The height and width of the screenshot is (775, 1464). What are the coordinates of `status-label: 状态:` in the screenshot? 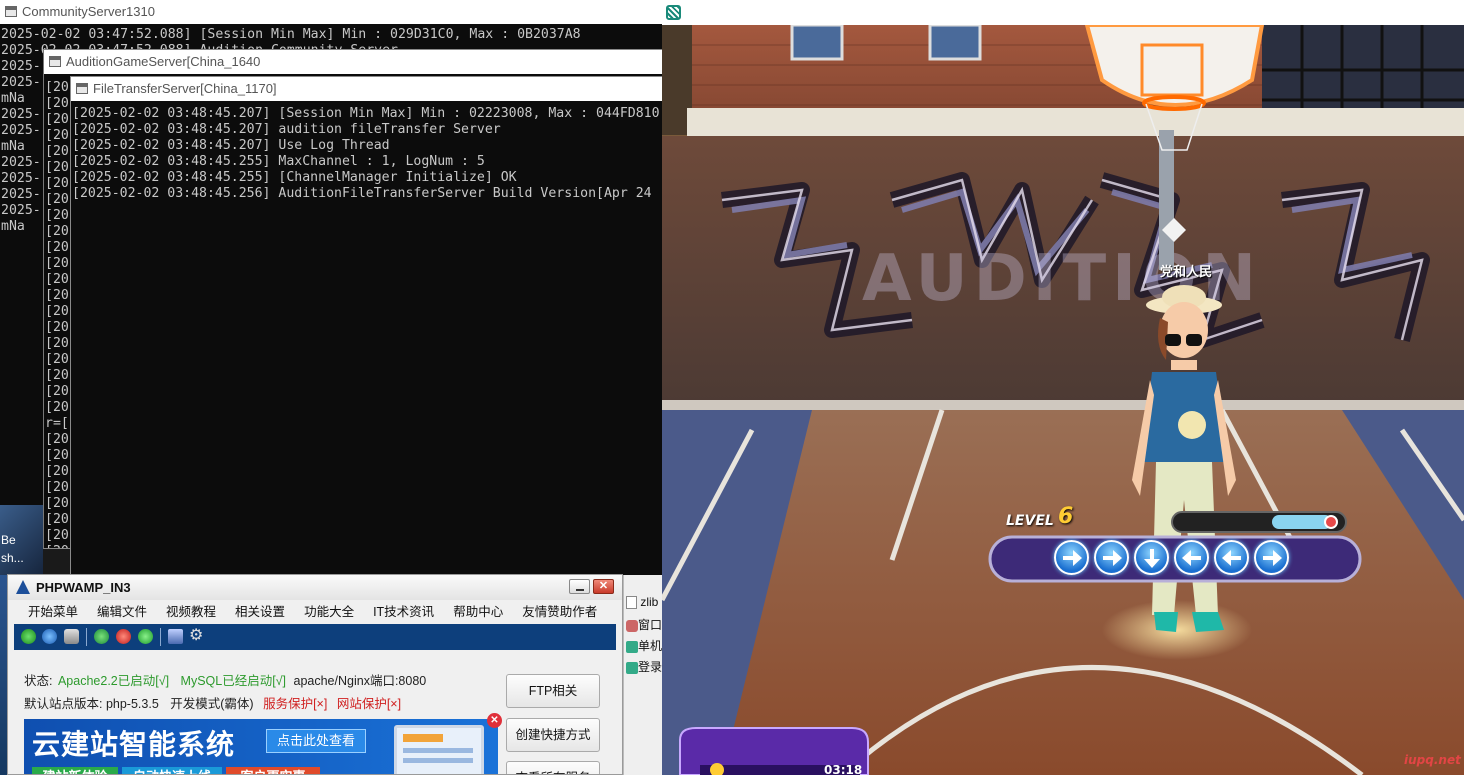 It's located at (38, 681).